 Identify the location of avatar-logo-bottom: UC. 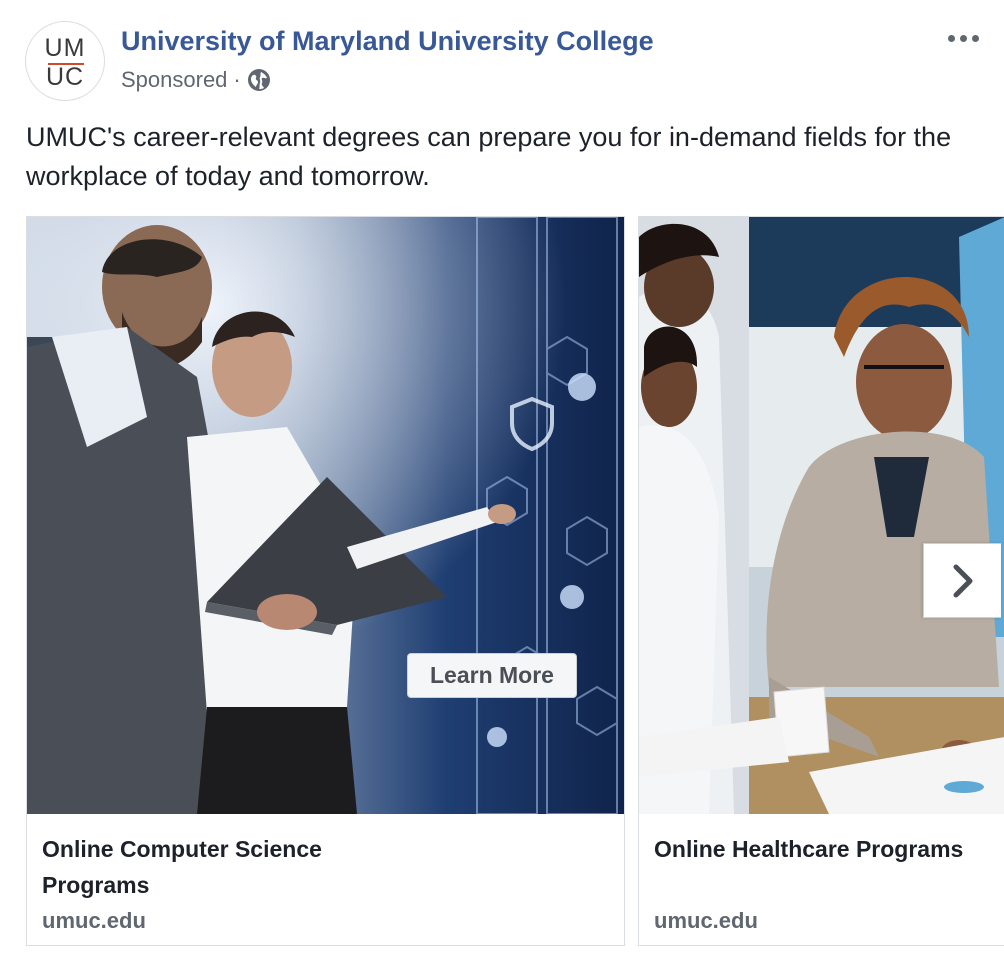
(65, 77).